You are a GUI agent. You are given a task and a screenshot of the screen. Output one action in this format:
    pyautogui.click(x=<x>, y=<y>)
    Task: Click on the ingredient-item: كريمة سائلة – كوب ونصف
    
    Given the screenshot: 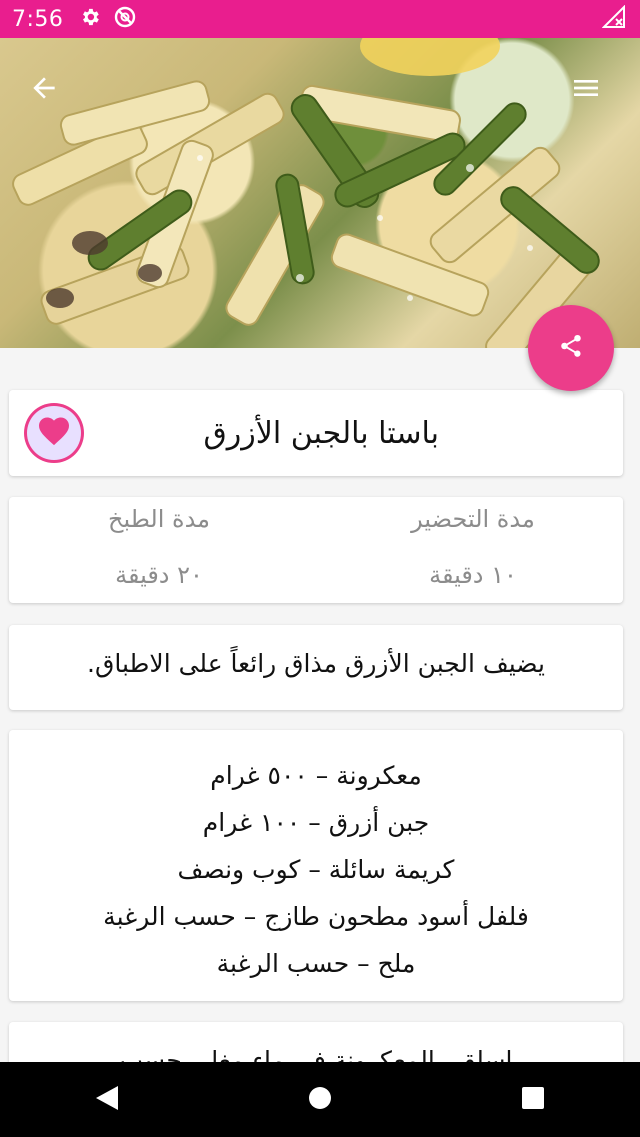 What is the action you would take?
    pyautogui.click(x=316, y=869)
    